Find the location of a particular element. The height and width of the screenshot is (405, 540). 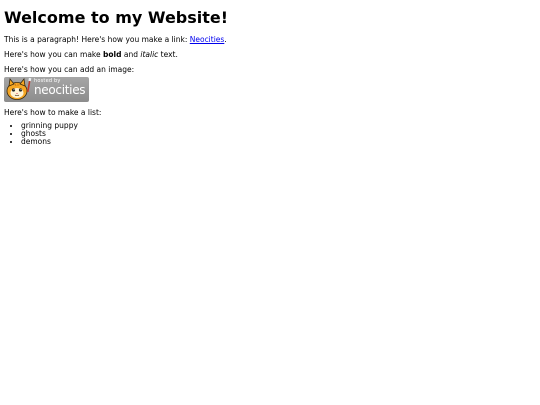

list-item: demons is located at coordinates (278, 142).